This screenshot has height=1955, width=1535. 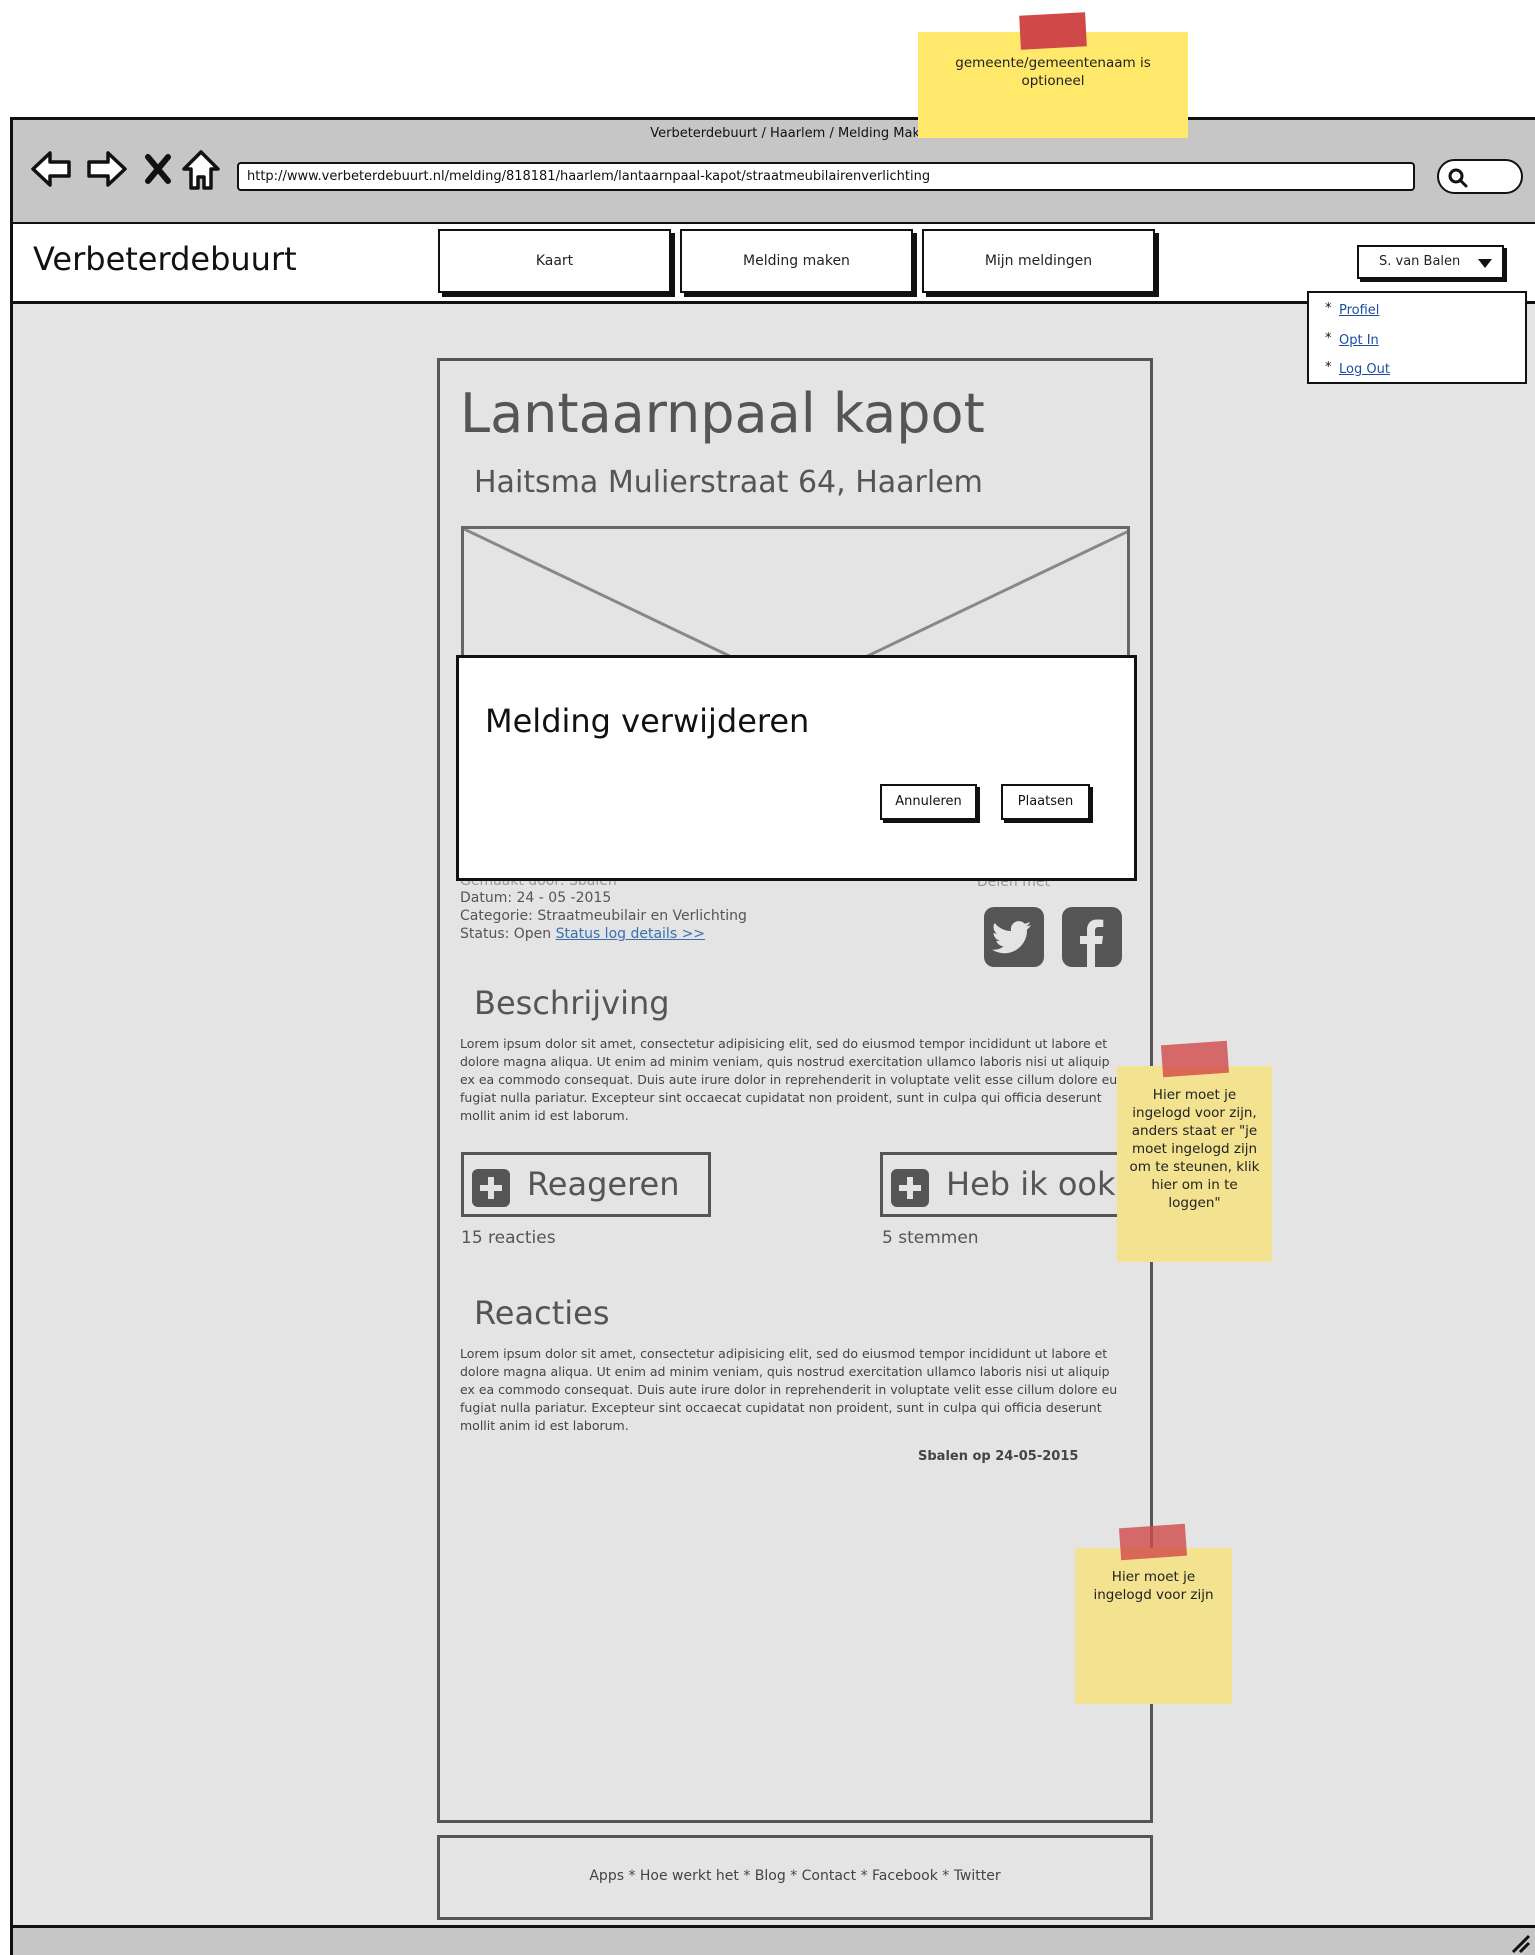 What do you see at coordinates (774, 1940) in the screenshot?
I see `browser-status-bar` at bounding box center [774, 1940].